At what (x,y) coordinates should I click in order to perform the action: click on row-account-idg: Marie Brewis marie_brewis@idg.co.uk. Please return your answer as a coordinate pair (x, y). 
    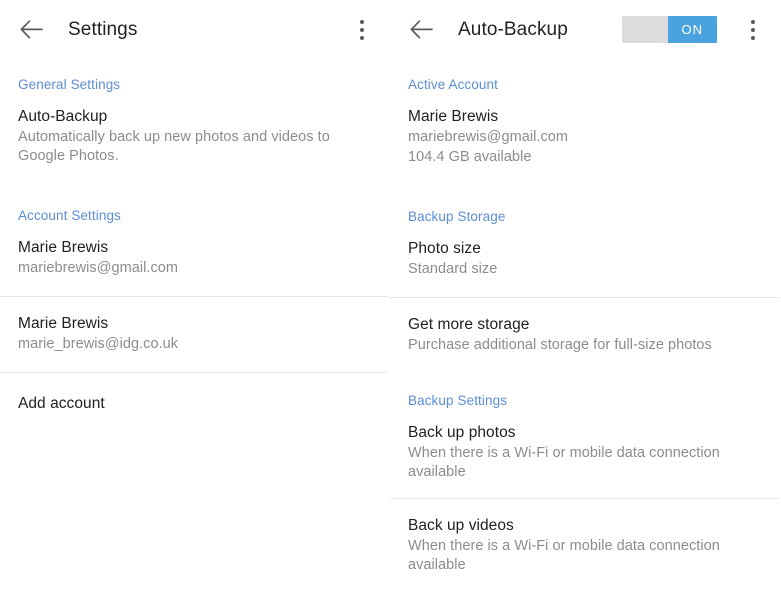
    Looking at the image, I should click on (195, 334).